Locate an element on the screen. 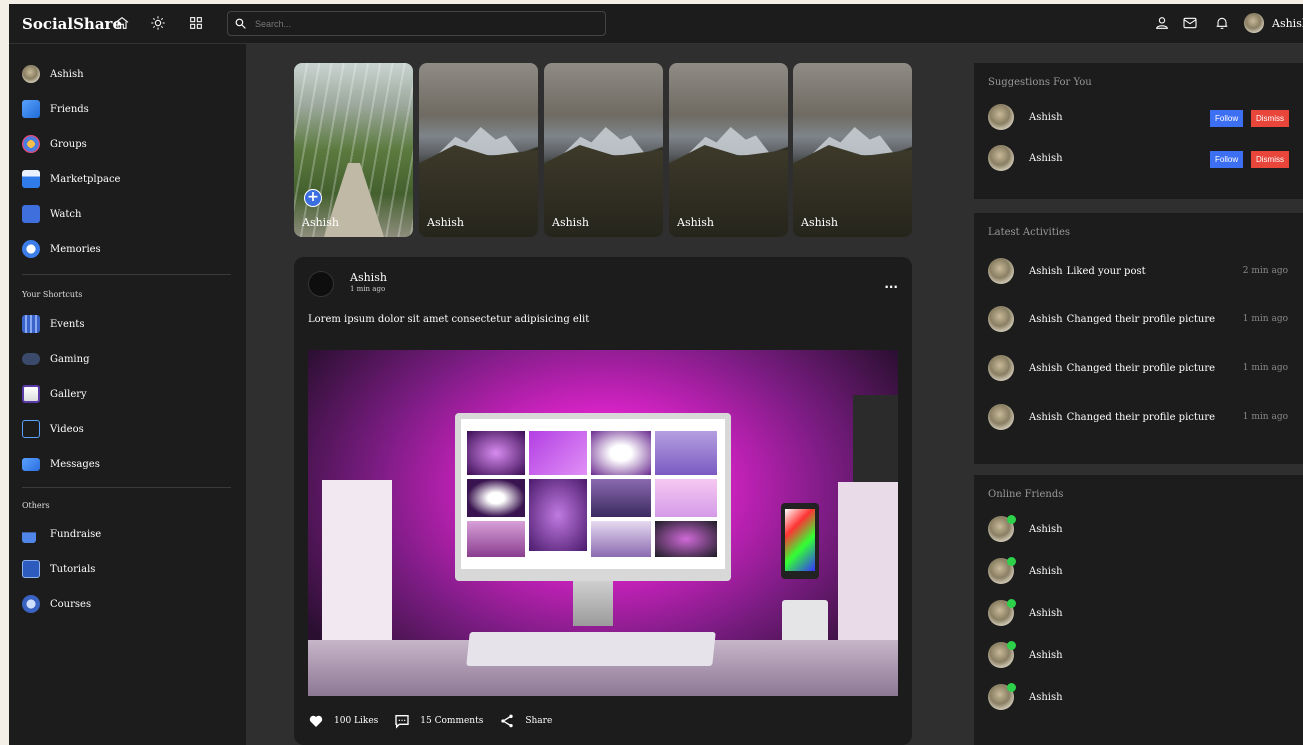 This screenshot has height=745, width=1303. sidebar-item-marketplace: Marketplpace is located at coordinates (71, 179).